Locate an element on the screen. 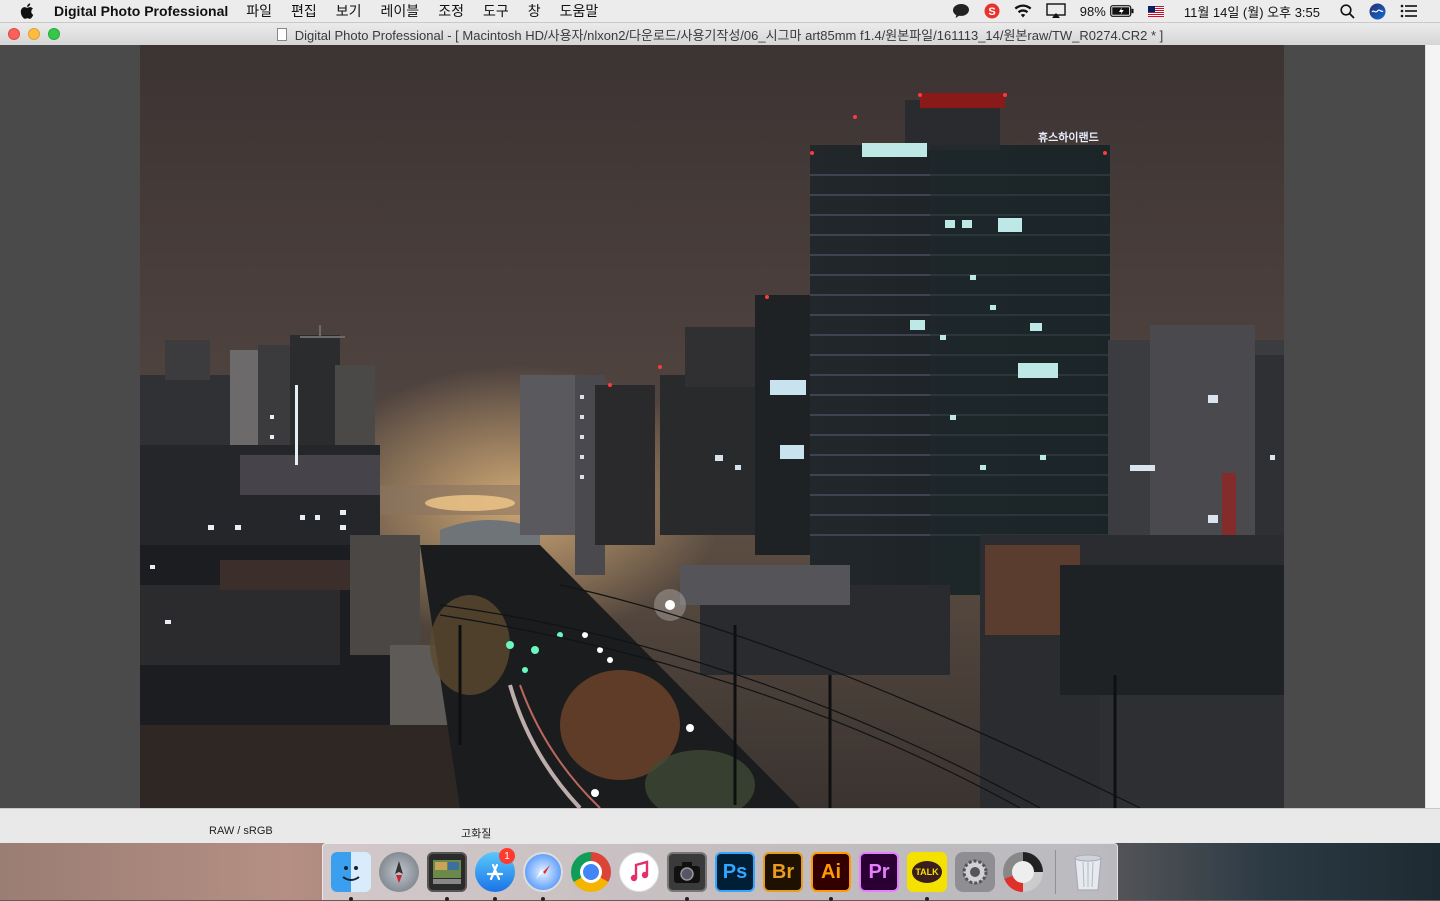 Image resolution: width=1440 pixels, height=901 pixels. building-sign: 휴스하이랜드 is located at coordinates (1068, 137).